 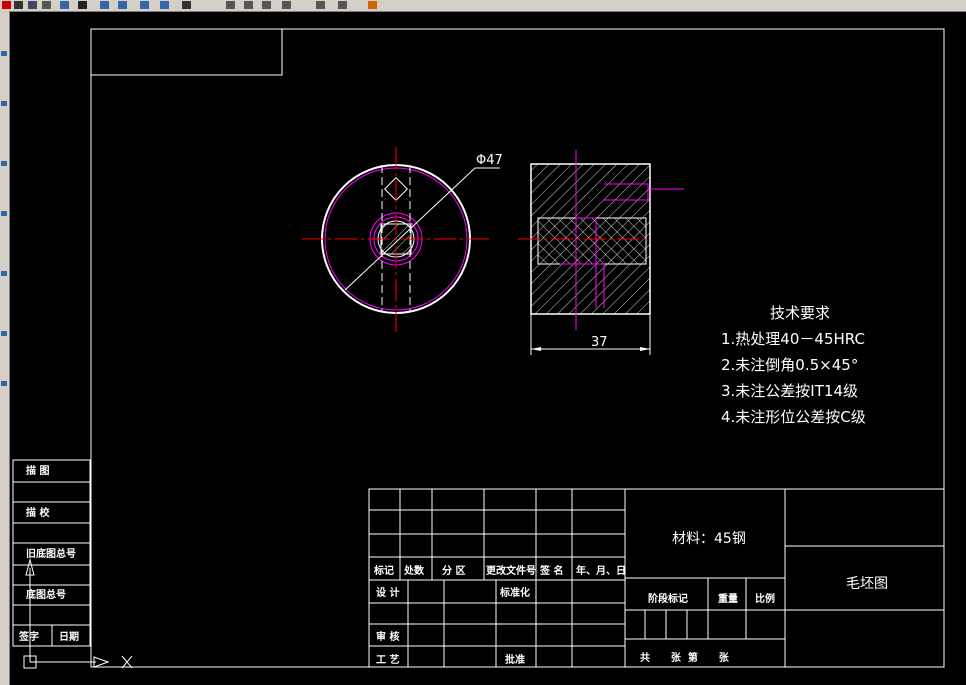 I want to click on edit-icon, so click(x=6, y=5).